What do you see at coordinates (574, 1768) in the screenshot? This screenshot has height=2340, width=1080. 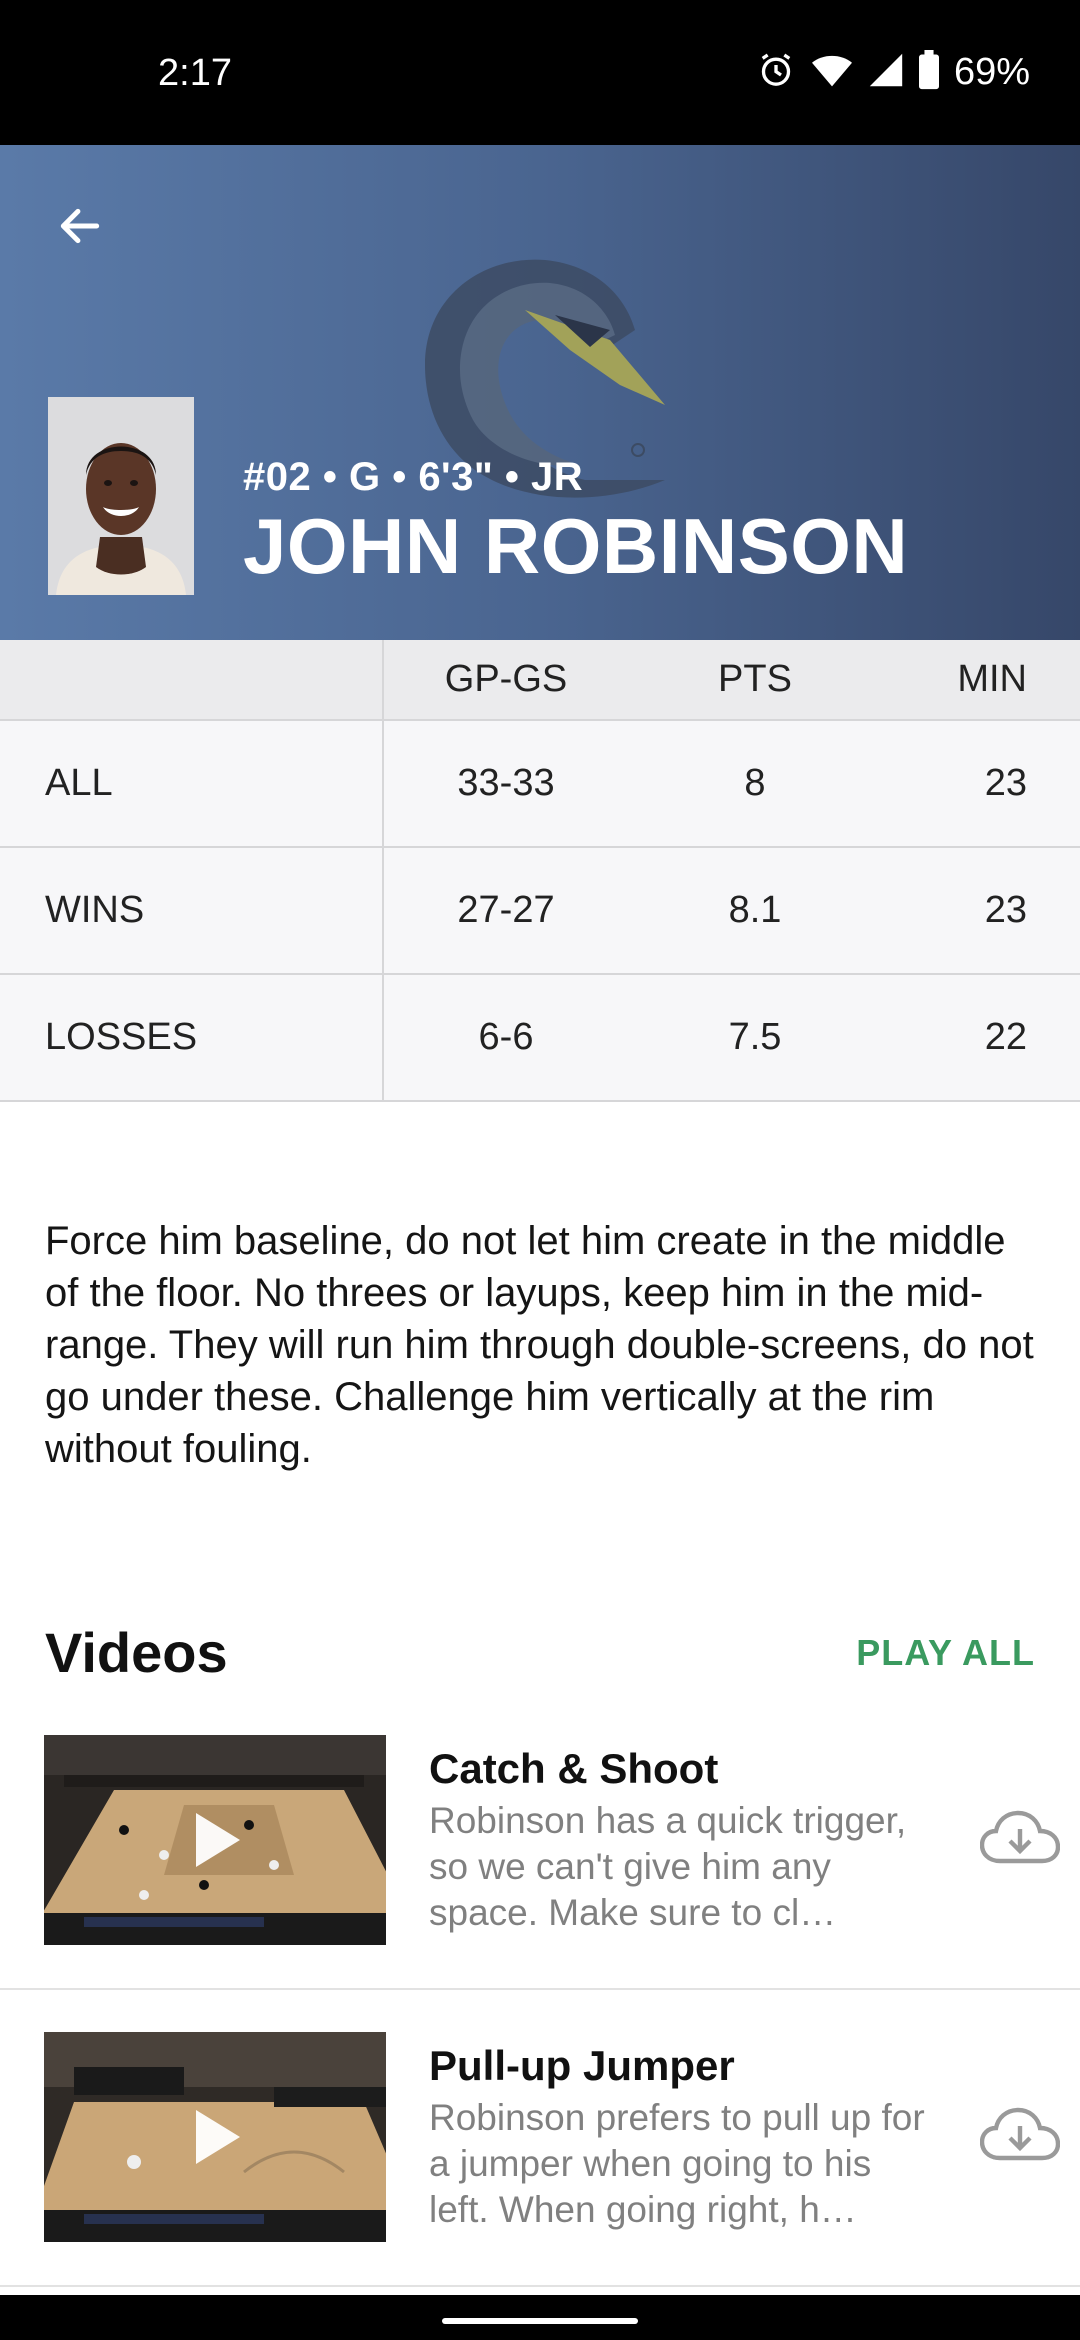 I see `video-title: Catch & Shoot` at bounding box center [574, 1768].